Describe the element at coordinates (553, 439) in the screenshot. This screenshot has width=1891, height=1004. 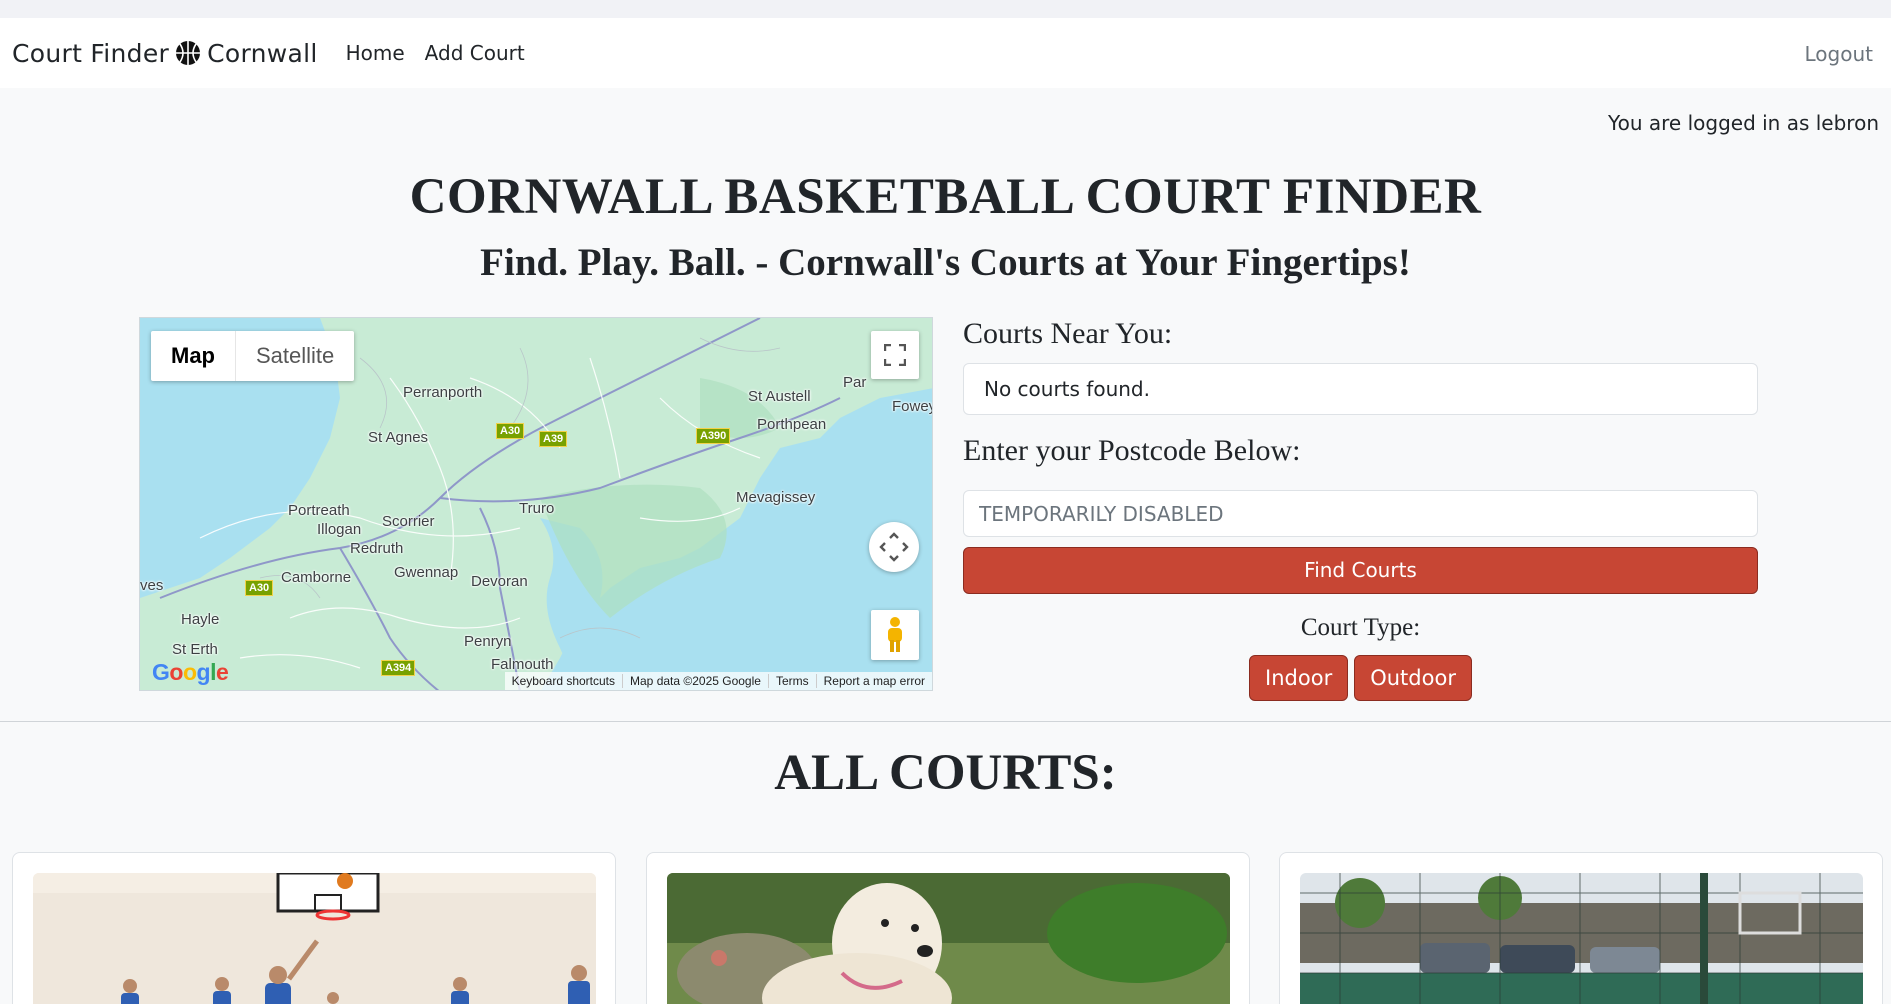
I see `road-shield: A39` at that location.